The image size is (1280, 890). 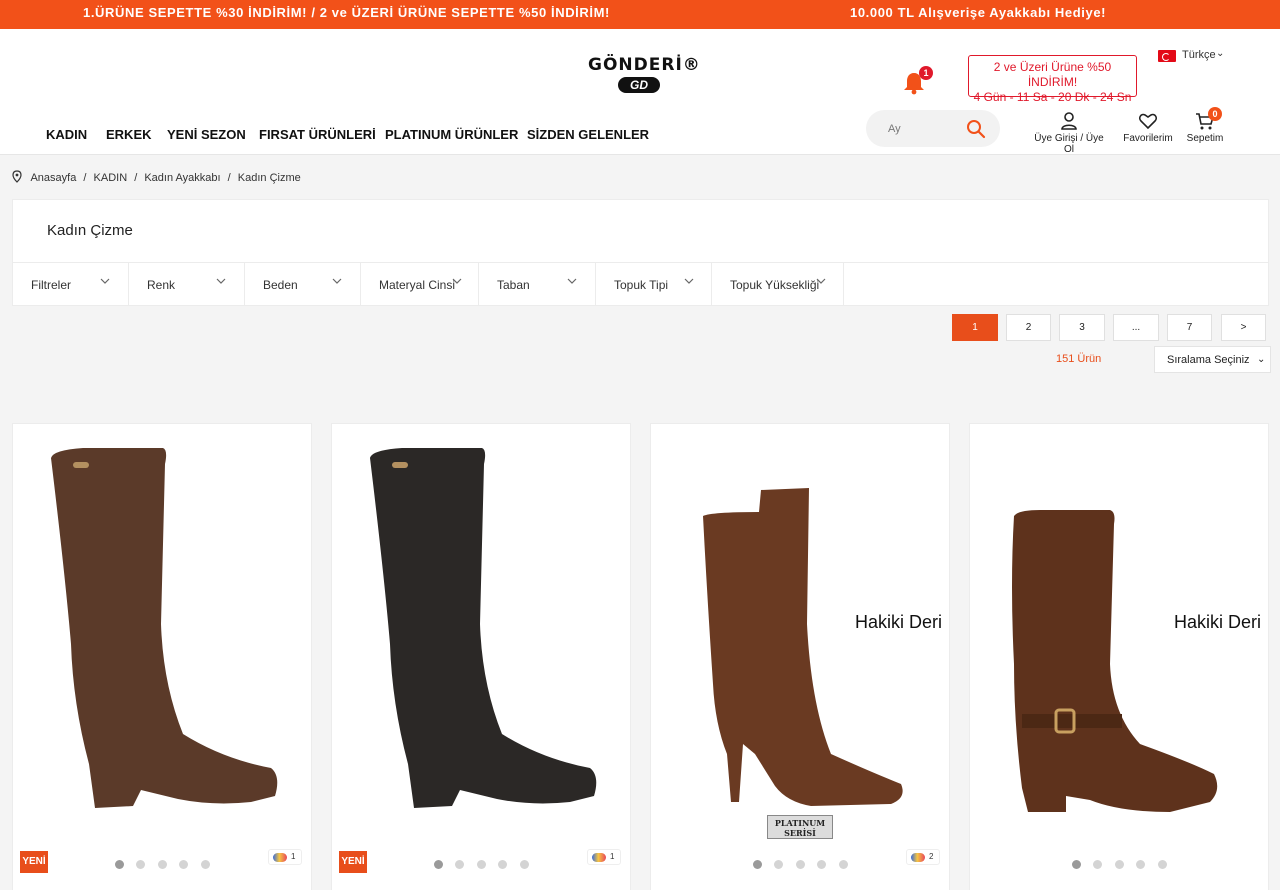 What do you see at coordinates (644, 76) in the screenshot?
I see `brand-logo: GÖNDERİ® GD` at bounding box center [644, 76].